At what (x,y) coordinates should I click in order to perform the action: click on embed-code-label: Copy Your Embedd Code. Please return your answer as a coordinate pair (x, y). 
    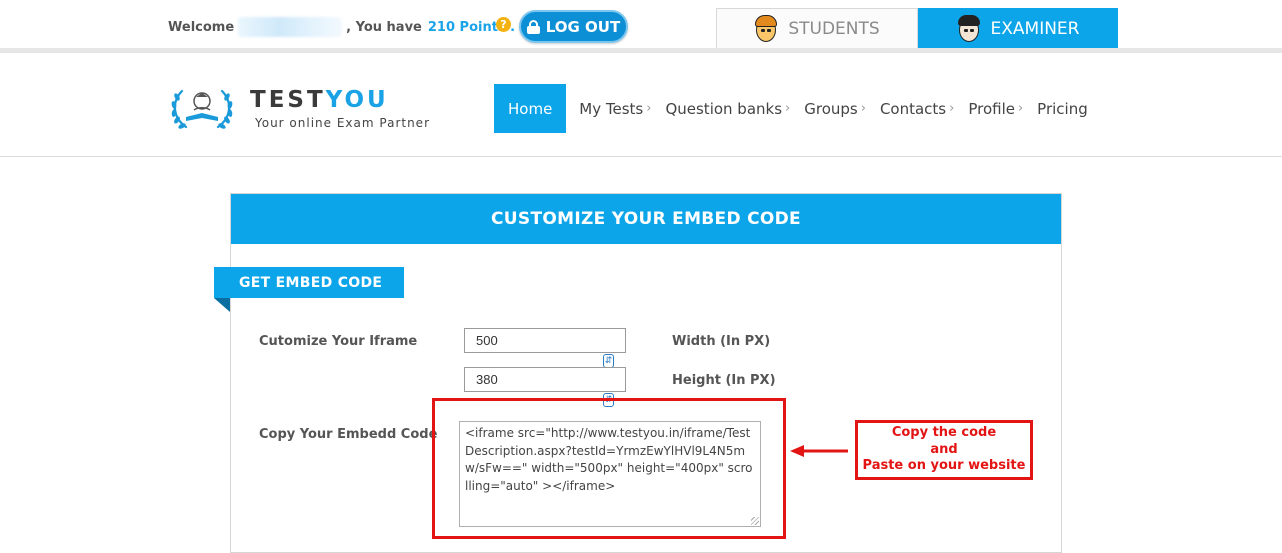
    Looking at the image, I should click on (348, 434).